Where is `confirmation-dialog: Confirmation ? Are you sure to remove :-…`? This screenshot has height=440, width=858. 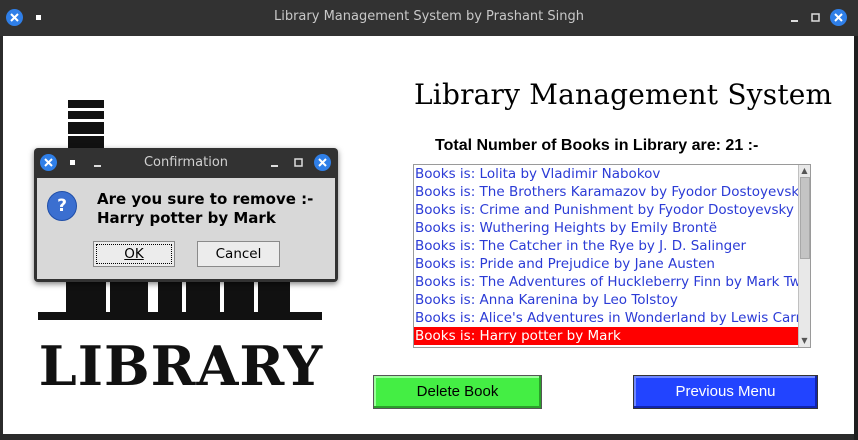 confirmation-dialog: Confirmation ? Are you sure to remove :-… is located at coordinates (186, 215).